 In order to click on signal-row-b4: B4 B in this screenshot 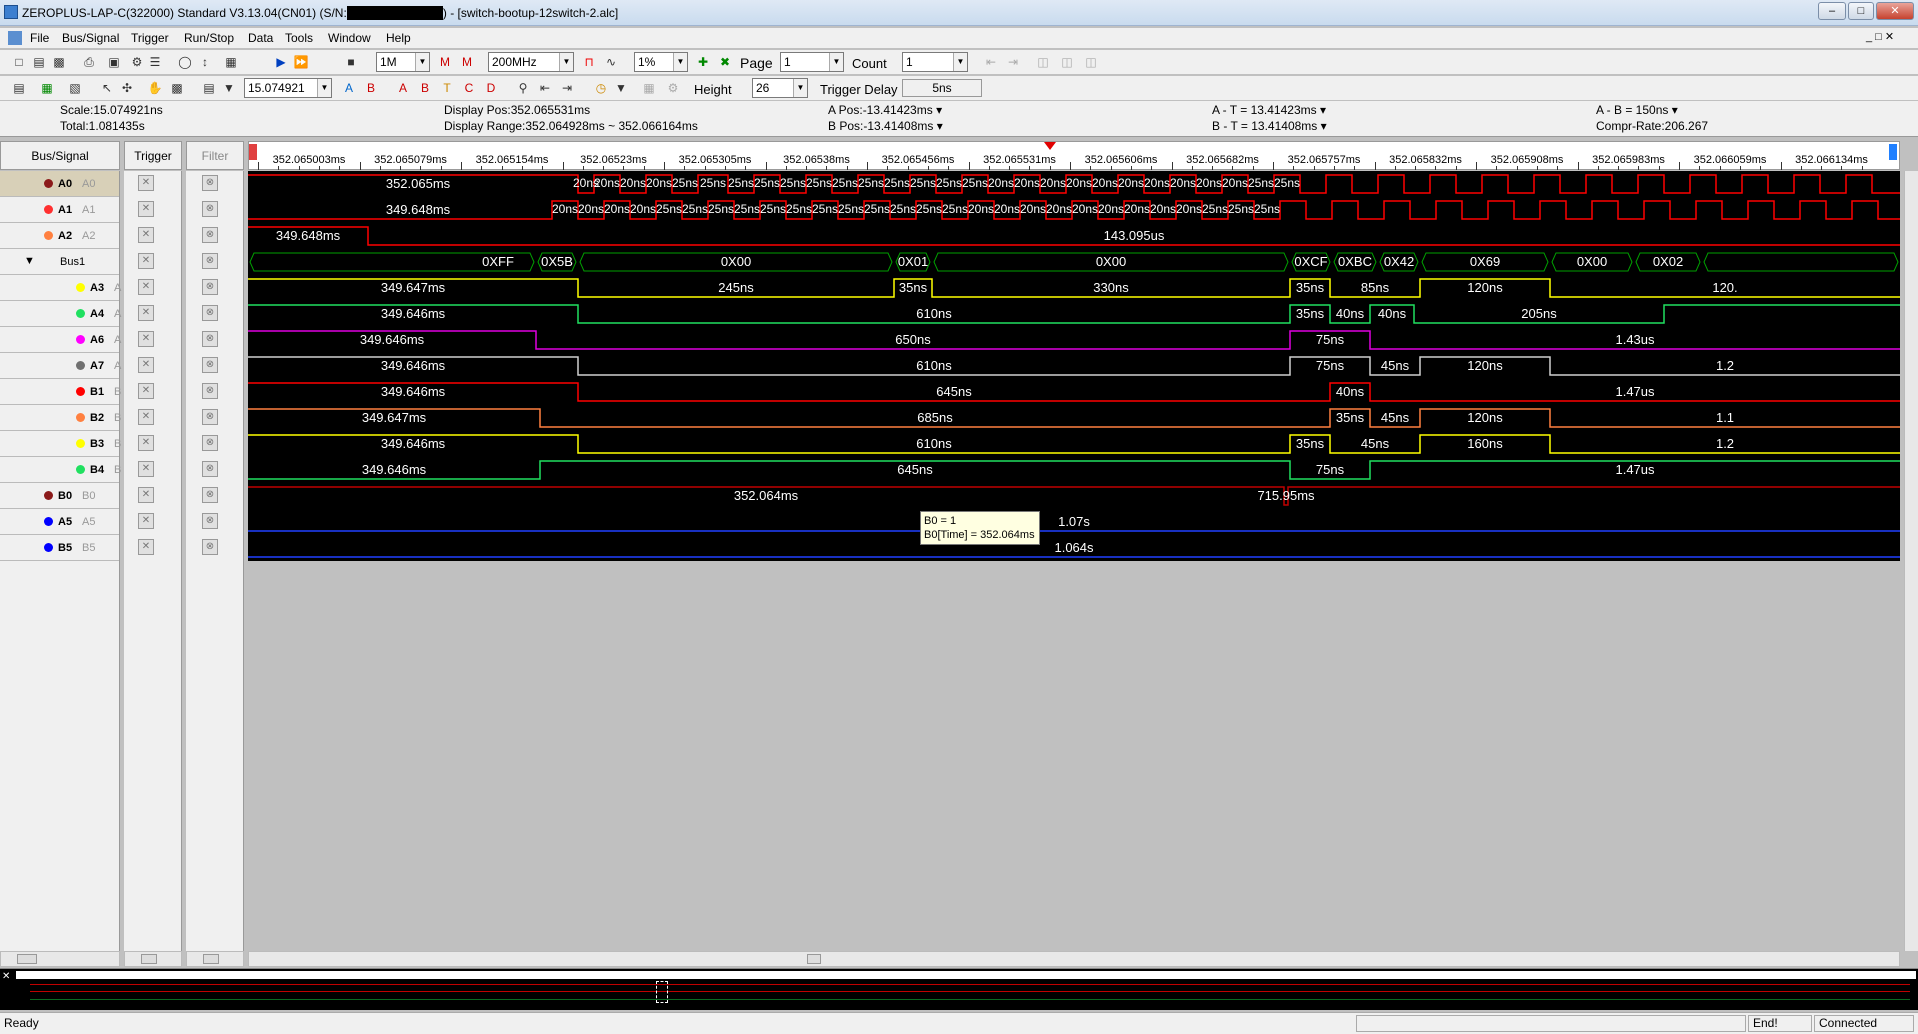, I will do `click(60, 470)`.